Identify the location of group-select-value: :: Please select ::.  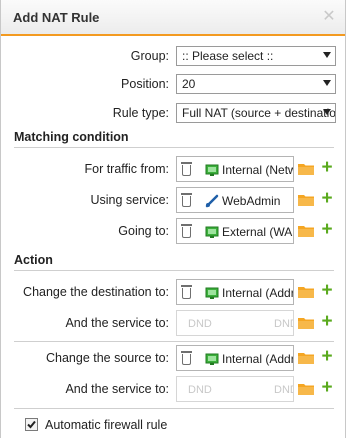
(228, 56).